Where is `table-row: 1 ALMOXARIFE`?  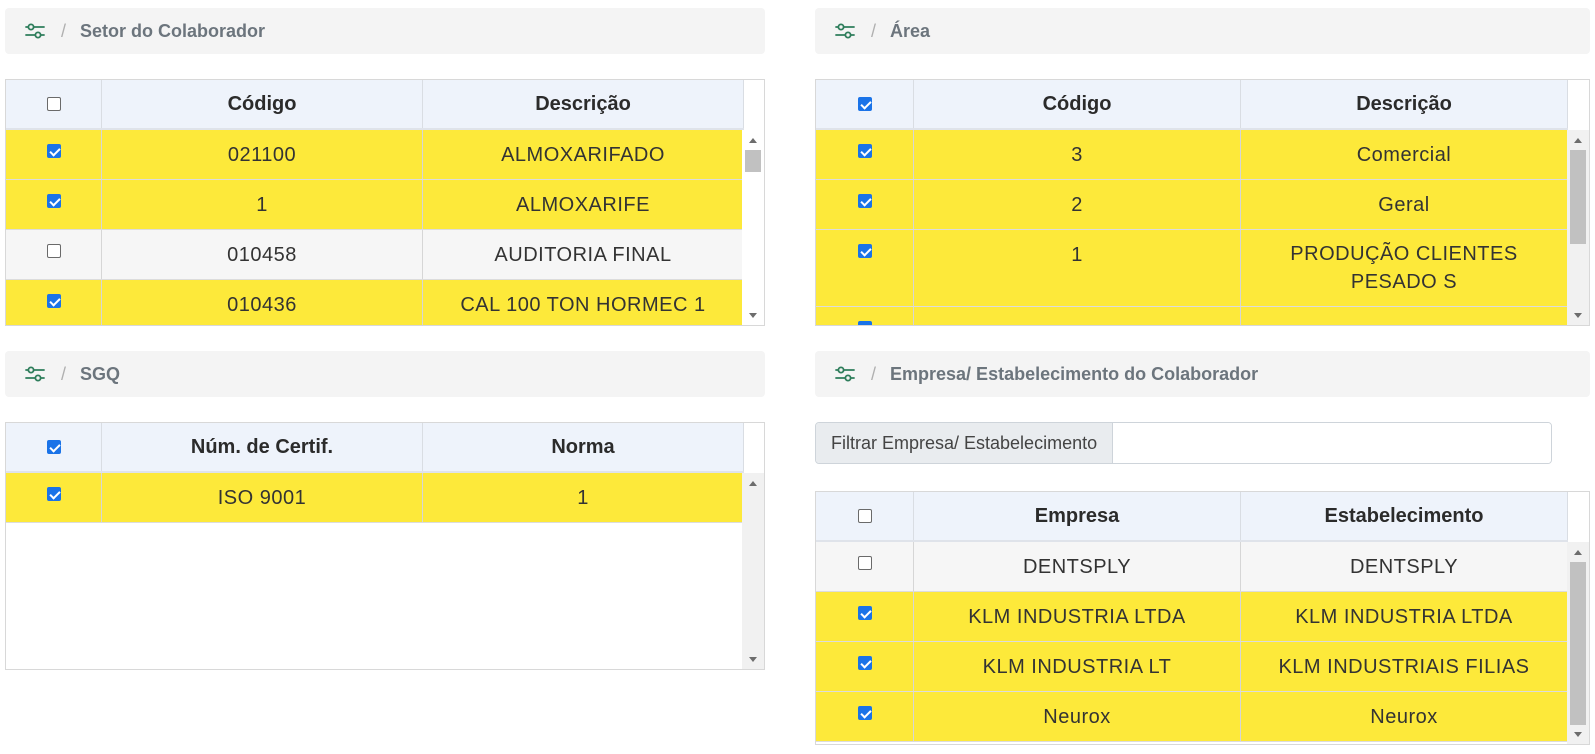
table-row: 1 ALMOXARIFE is located at coordinates (375, 205).